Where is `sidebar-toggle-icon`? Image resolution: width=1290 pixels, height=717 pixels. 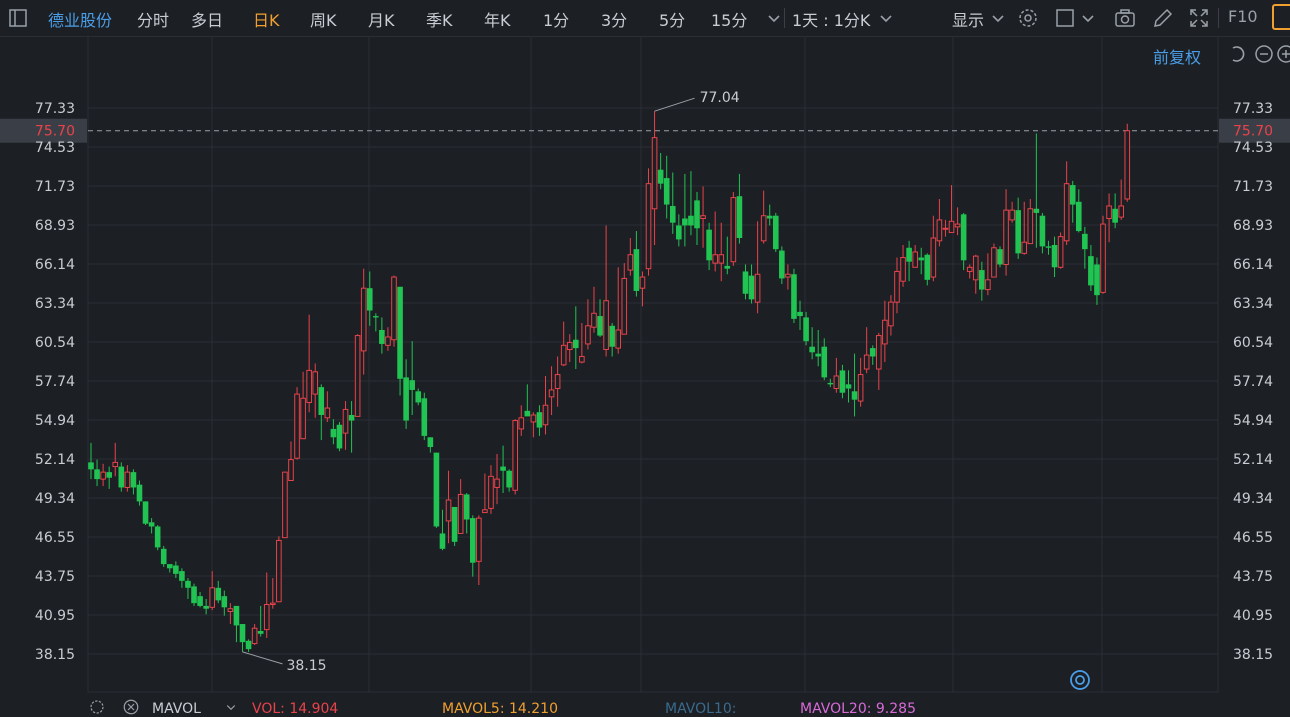
sidebar-toggle-icon is located at coordinates (18, 18).